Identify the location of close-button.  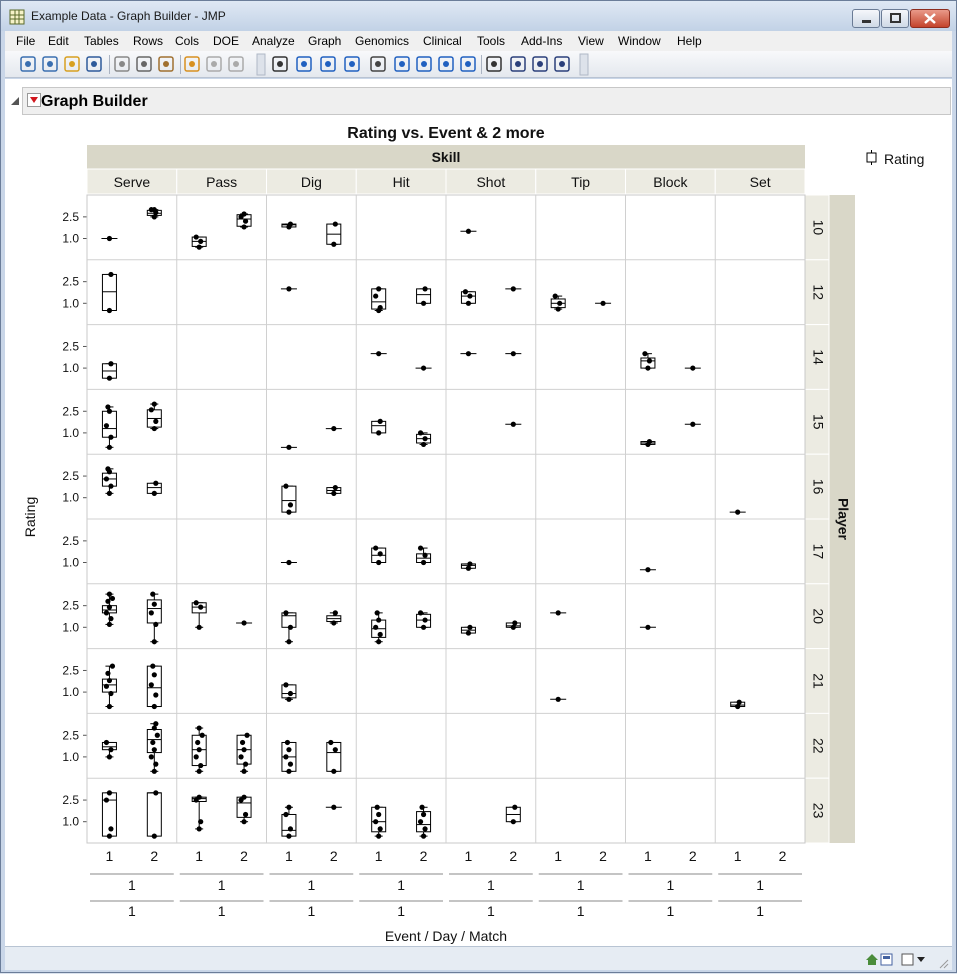
(930, 18).